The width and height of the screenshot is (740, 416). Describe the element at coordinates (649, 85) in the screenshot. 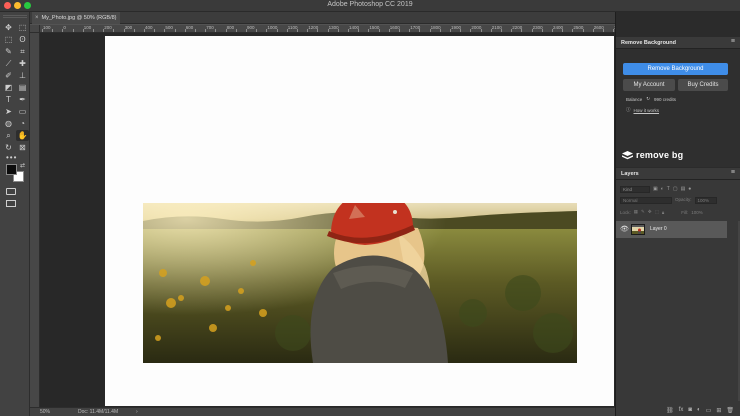

I see `my-account-button: My Account` at that location.